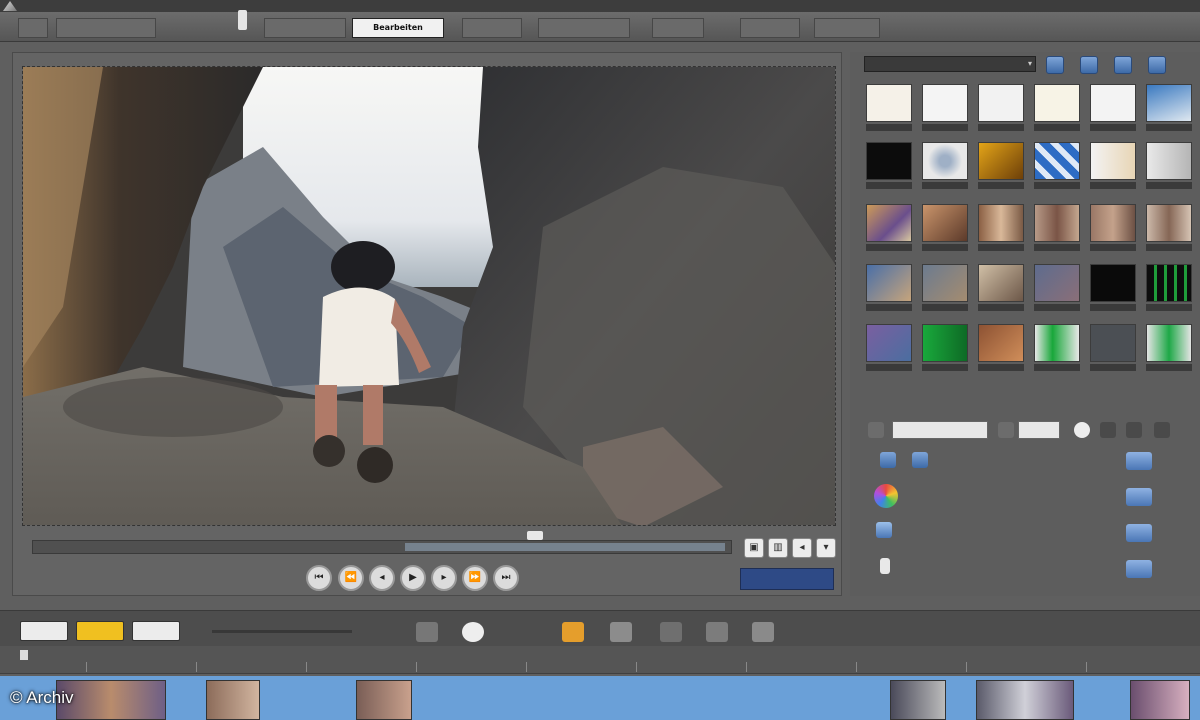 The height and width of the screenshot is (720, 1200). Describe the element at coordinates (535, 535) in the screenshot. I see `scrubber-thumb` at that location.